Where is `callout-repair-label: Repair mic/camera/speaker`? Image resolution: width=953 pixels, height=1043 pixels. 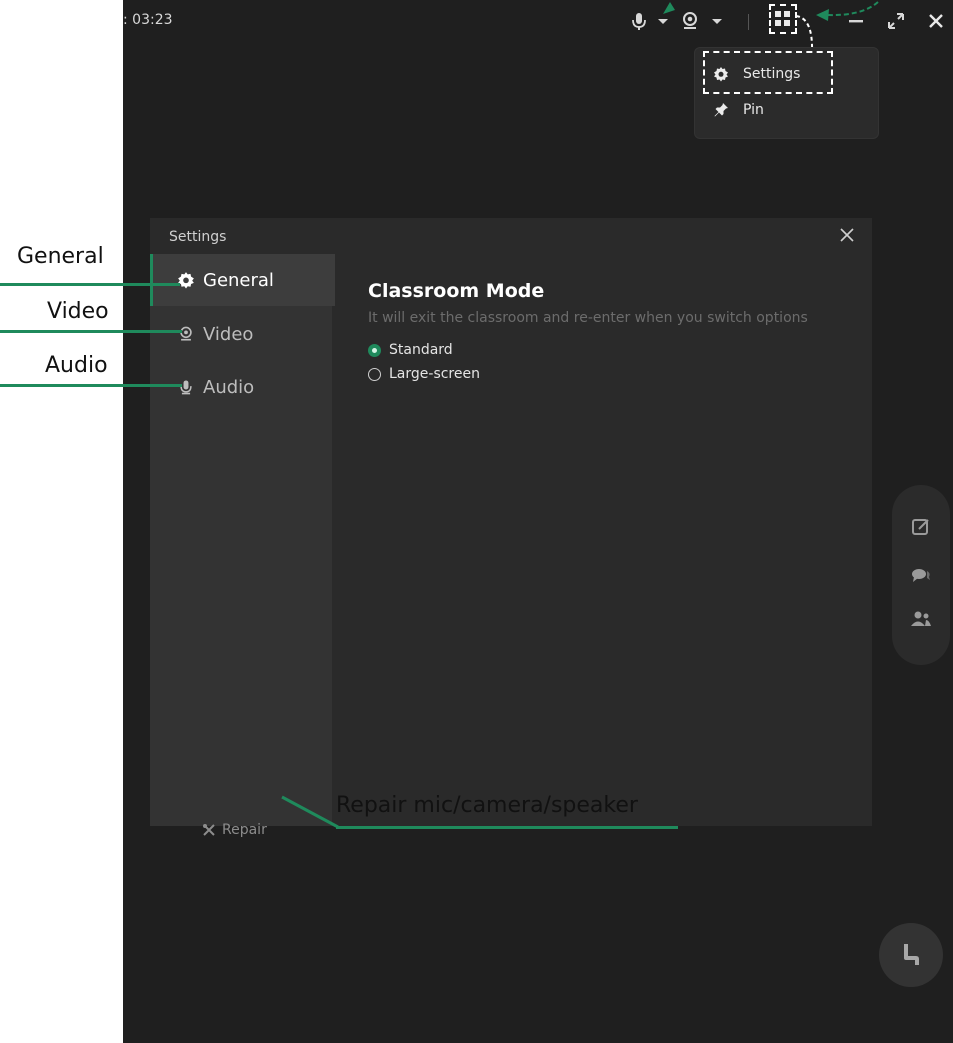
callout-repair-label: Repair mic/camera/speaker is located at coordinates (487, 805).